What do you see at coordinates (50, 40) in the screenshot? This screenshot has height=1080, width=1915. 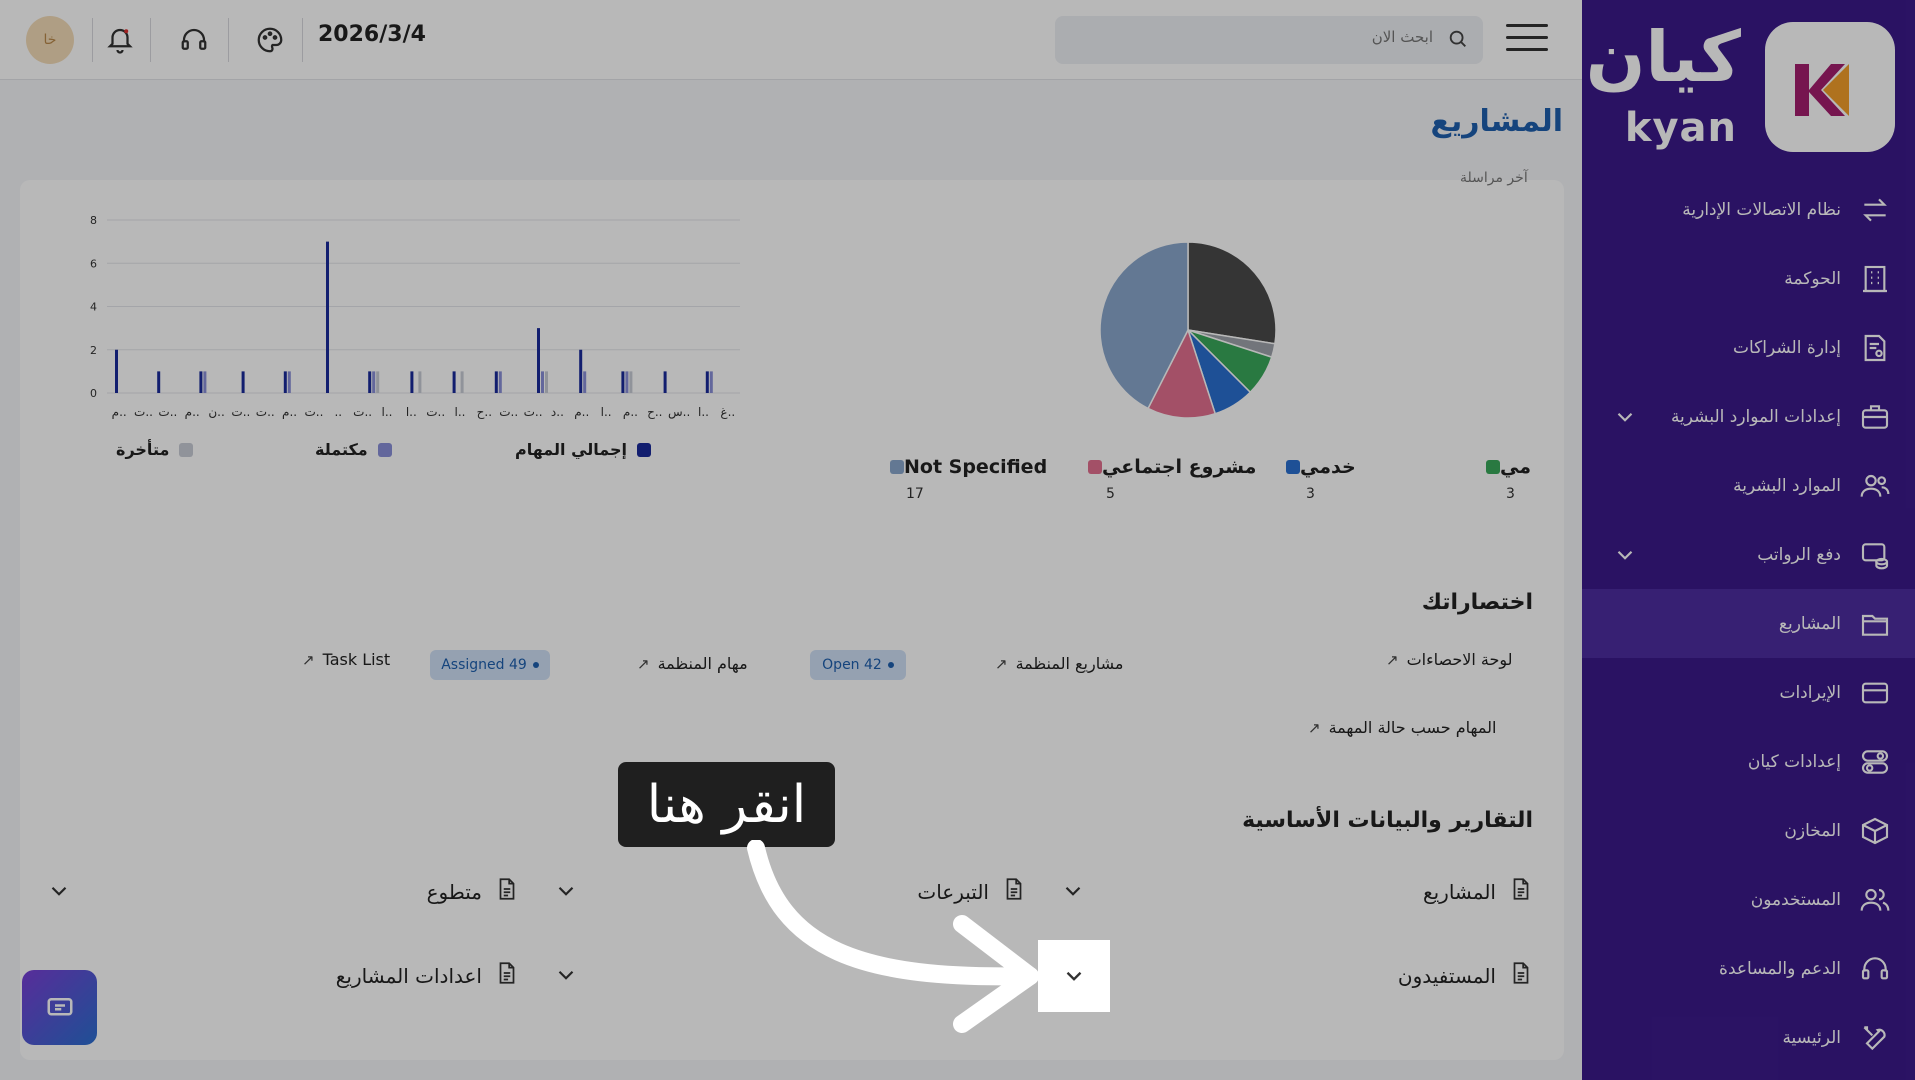 I see `user-avatar: خا` at bounding box center [50, 40].